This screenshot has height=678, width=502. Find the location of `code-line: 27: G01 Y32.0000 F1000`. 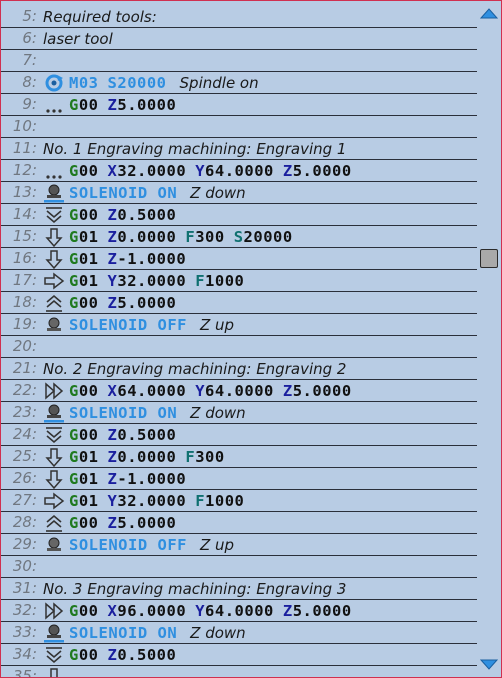

code-line: 27: G01 Y32.0000 F1000 is located at coordinates (239, 501).